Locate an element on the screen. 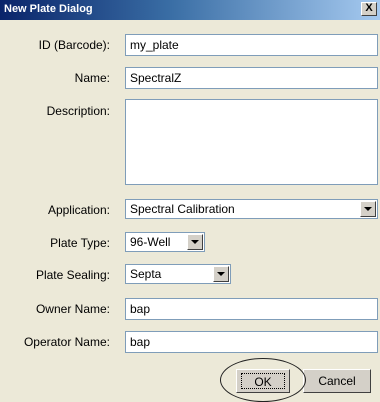  ok-label: OK is located at coordinates (263, 381).